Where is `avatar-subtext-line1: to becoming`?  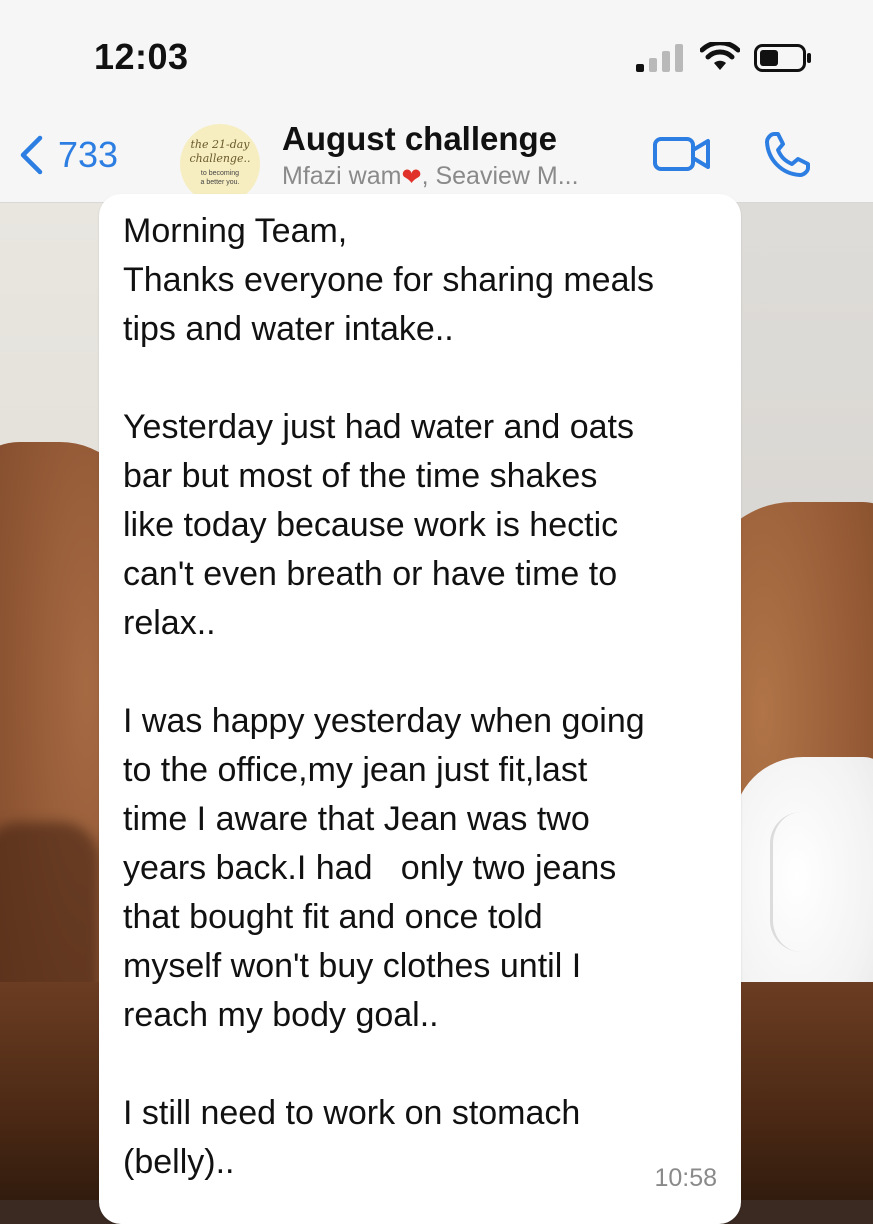
avatar-subtext-line1: to becoming is located at coordinates (220, 173).